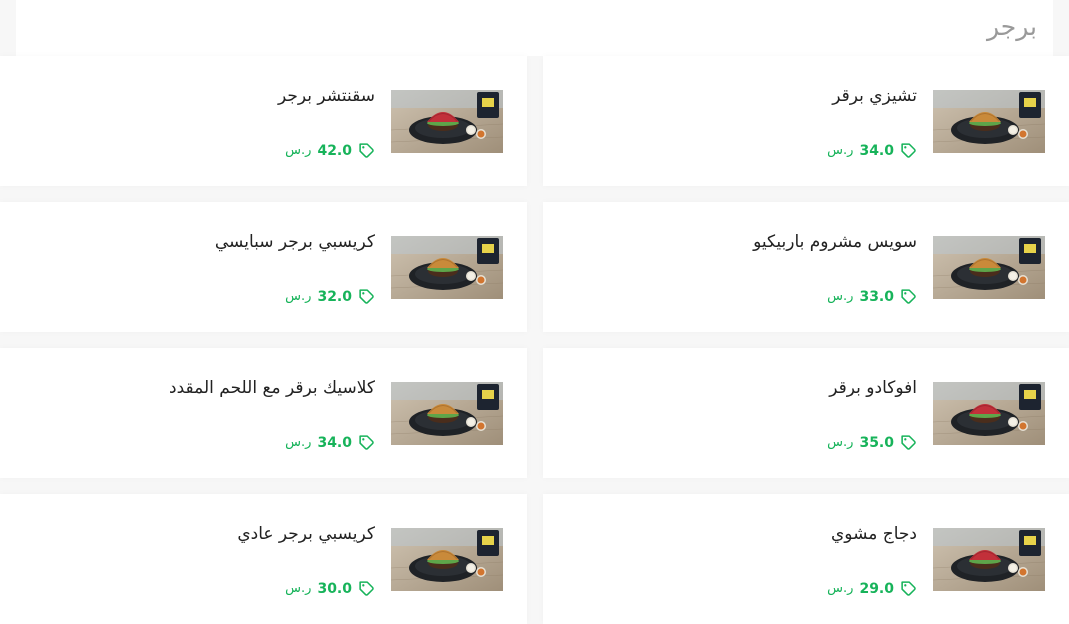 The height and width of the screenshot is (624, 1069). I want to click on menu-item-card: كريسبي برجر سبايسي 32.0 ر.س, so click(263, 267).